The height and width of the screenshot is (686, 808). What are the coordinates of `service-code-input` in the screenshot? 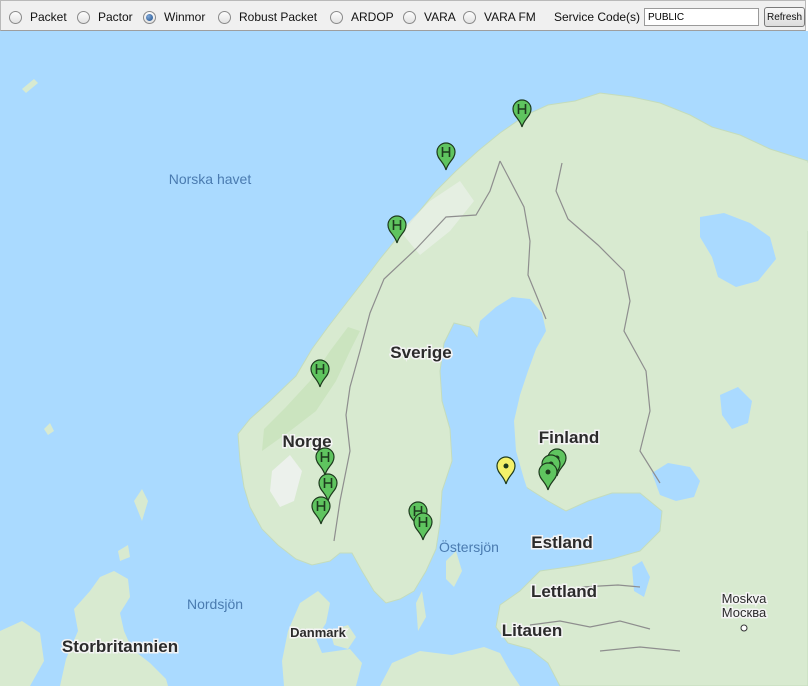 It's located at (701, 17).